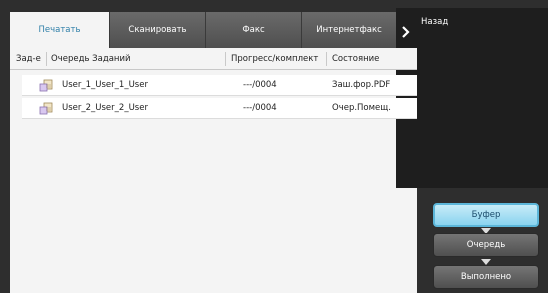  I want to click on buffer-button: Буфер, so click(486, 215).